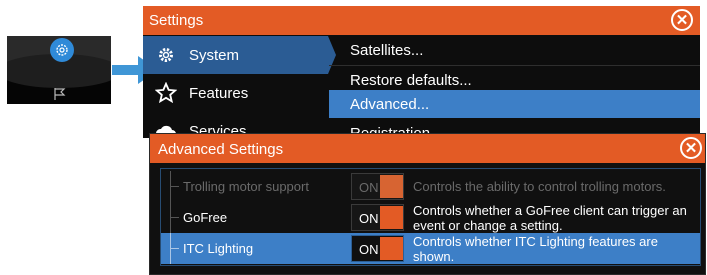  Describe the element at coordinates (176, 20) in the screenshot. I see `settings-title: Settings` at that location.